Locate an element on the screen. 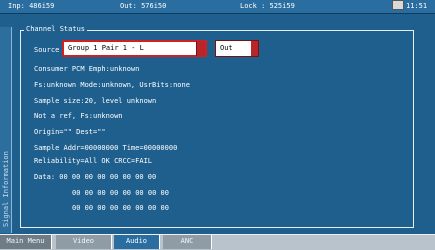 The height and width of the screenshot is (250, 435). bottom-tab-bar: Main Menu Video Audio ANC is located at coordinates (217, 242).